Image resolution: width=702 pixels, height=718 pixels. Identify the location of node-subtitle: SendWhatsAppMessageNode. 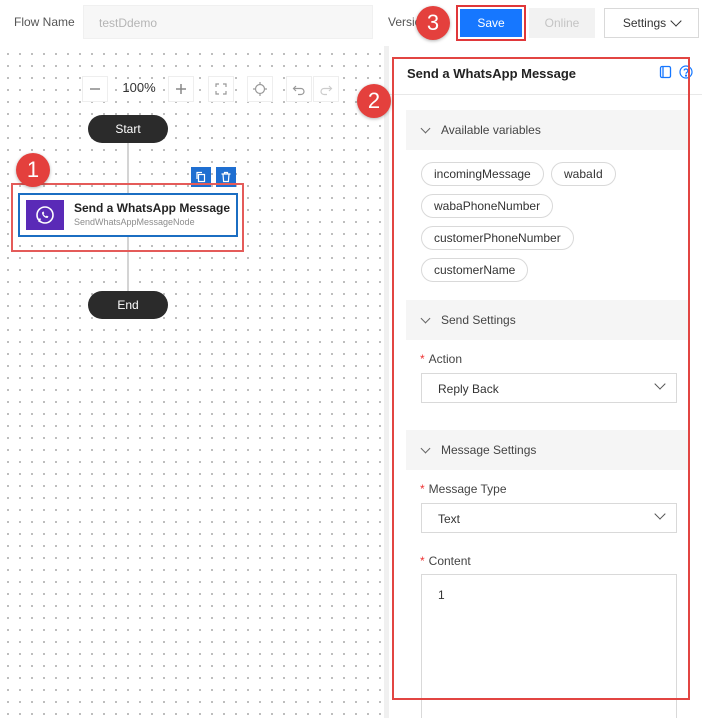
(134, 222).